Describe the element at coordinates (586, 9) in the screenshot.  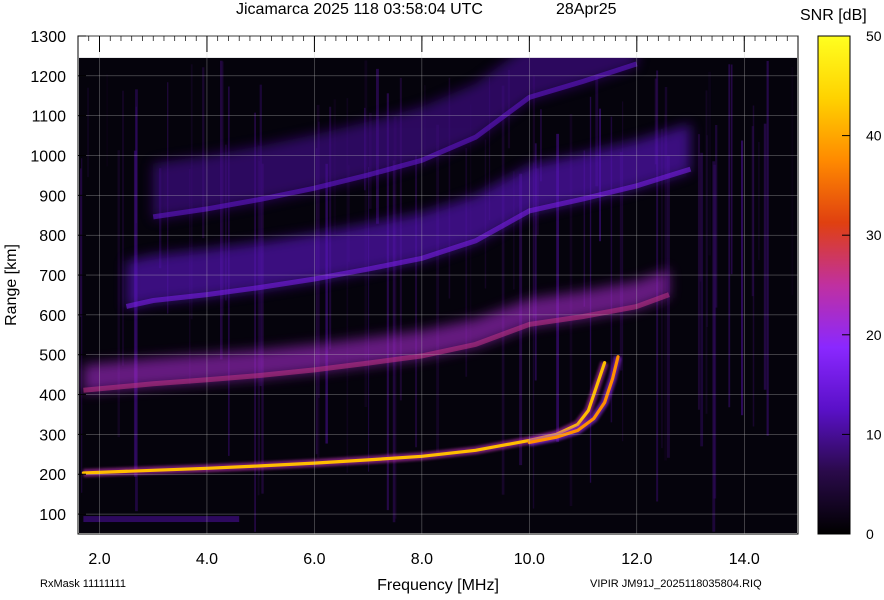
I see `page-date: 28Apr25` at that location.